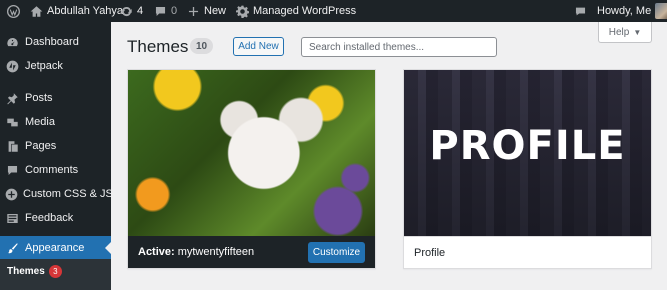  I want to click on sidebar-item-pages: Pages, so click(55, 146).